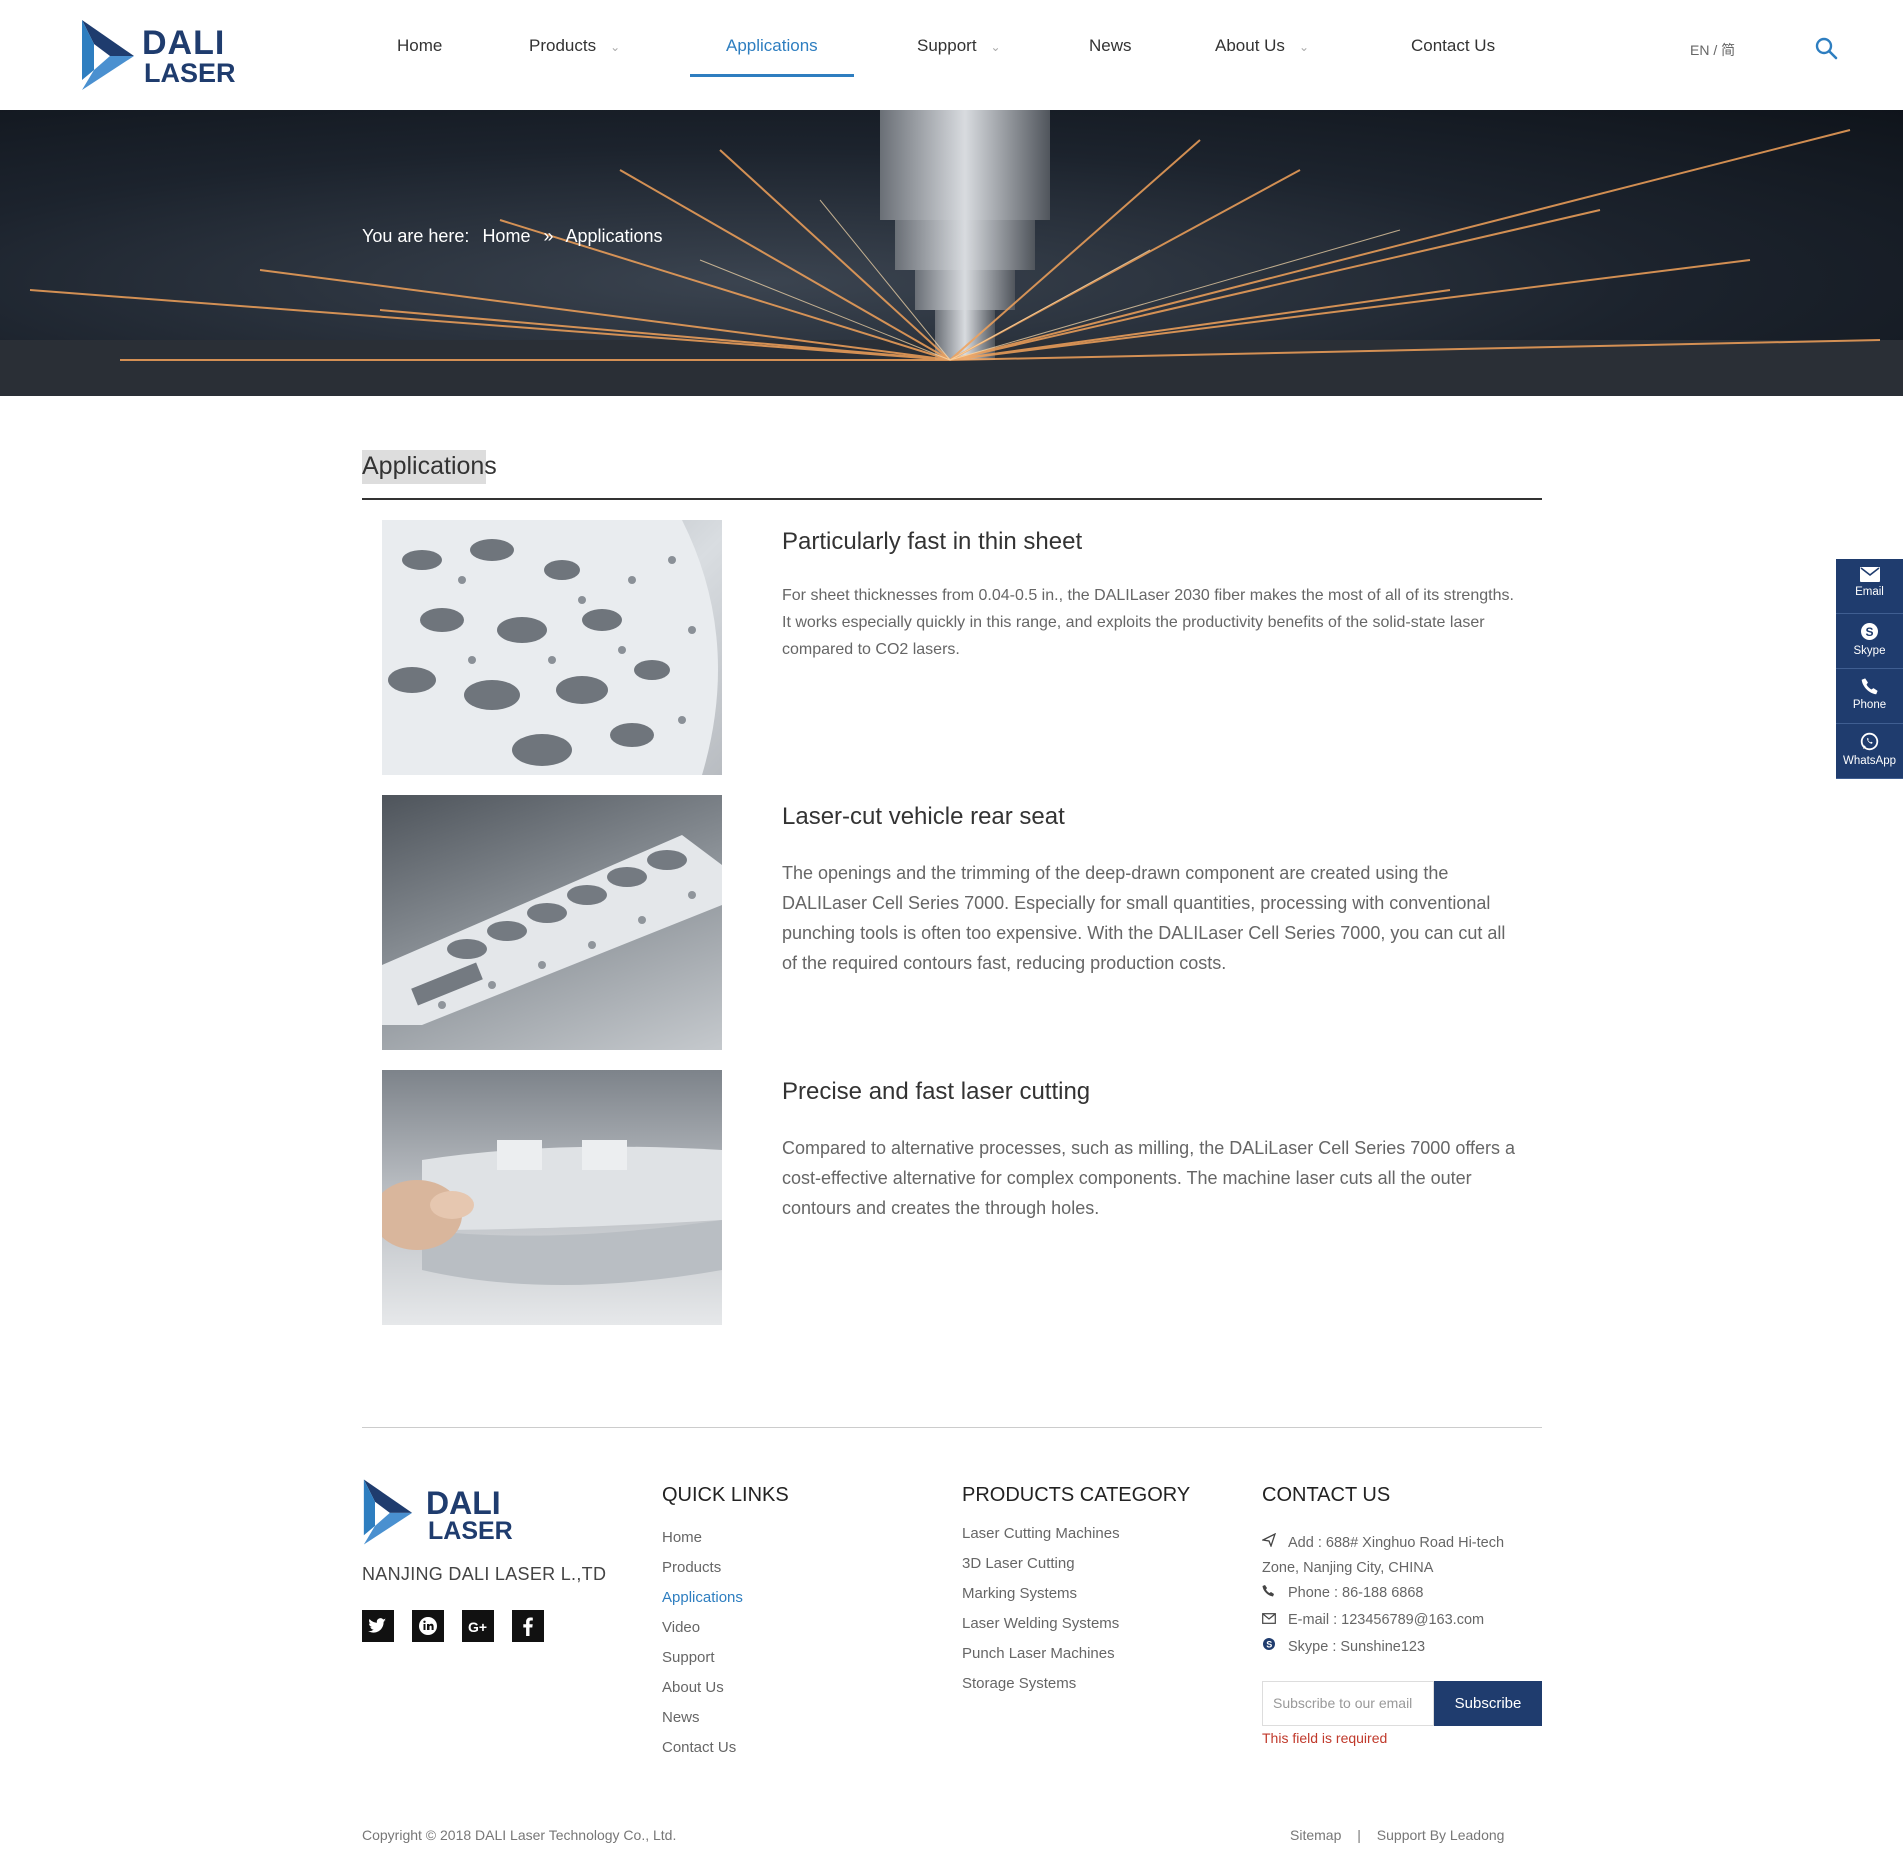 The width and height of the screenshot is (1903, 1859). What do you see at coordinates (506, 236) in the screenshot?
I see `breadcrumb-home-link: Home` at bounding box center [506, 236].